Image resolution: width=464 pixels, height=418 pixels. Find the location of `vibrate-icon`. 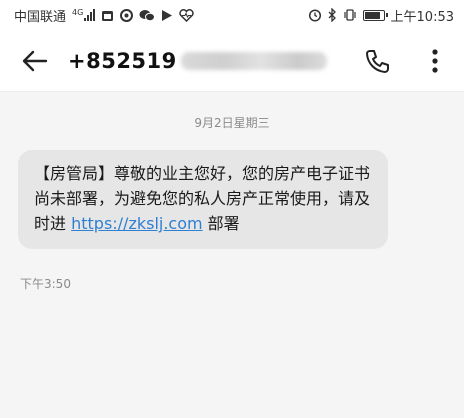

vibrate-icon is located at coordinates (350, 15).